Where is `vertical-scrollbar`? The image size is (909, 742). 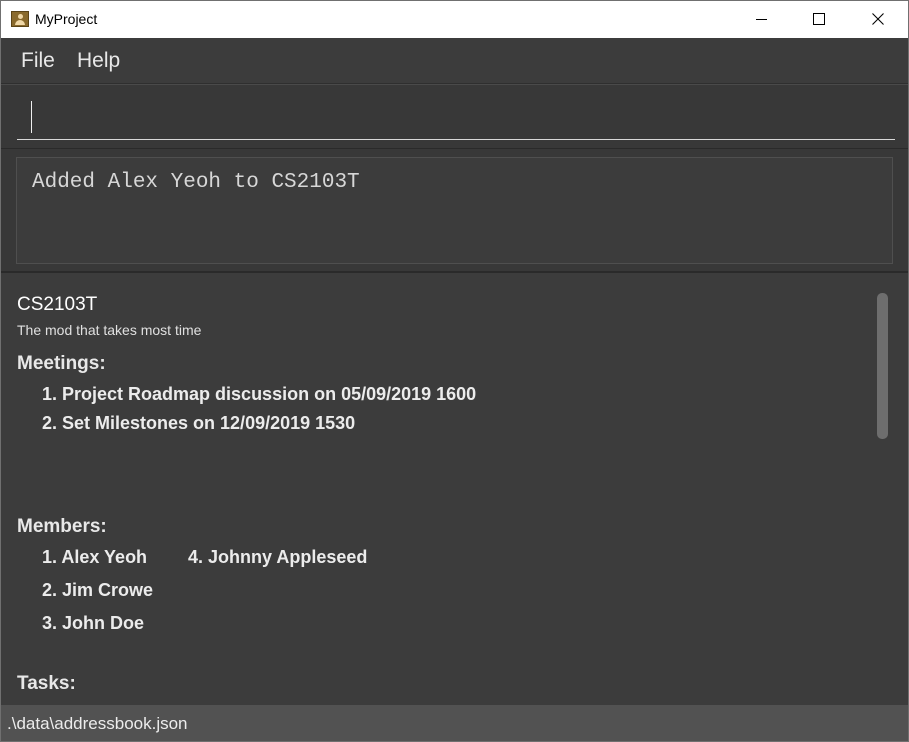 vertical-scrollbar is located at coordinates (882, 366).